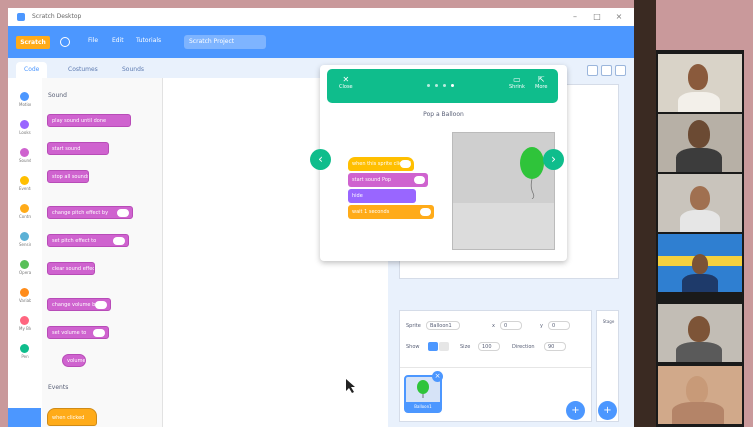 This screenshot has width=753, height=427. What do you see at coordinates (608, 321) in the screenshot?
I see `stage-panel-label: Stage` at bounding box center [608, 321].